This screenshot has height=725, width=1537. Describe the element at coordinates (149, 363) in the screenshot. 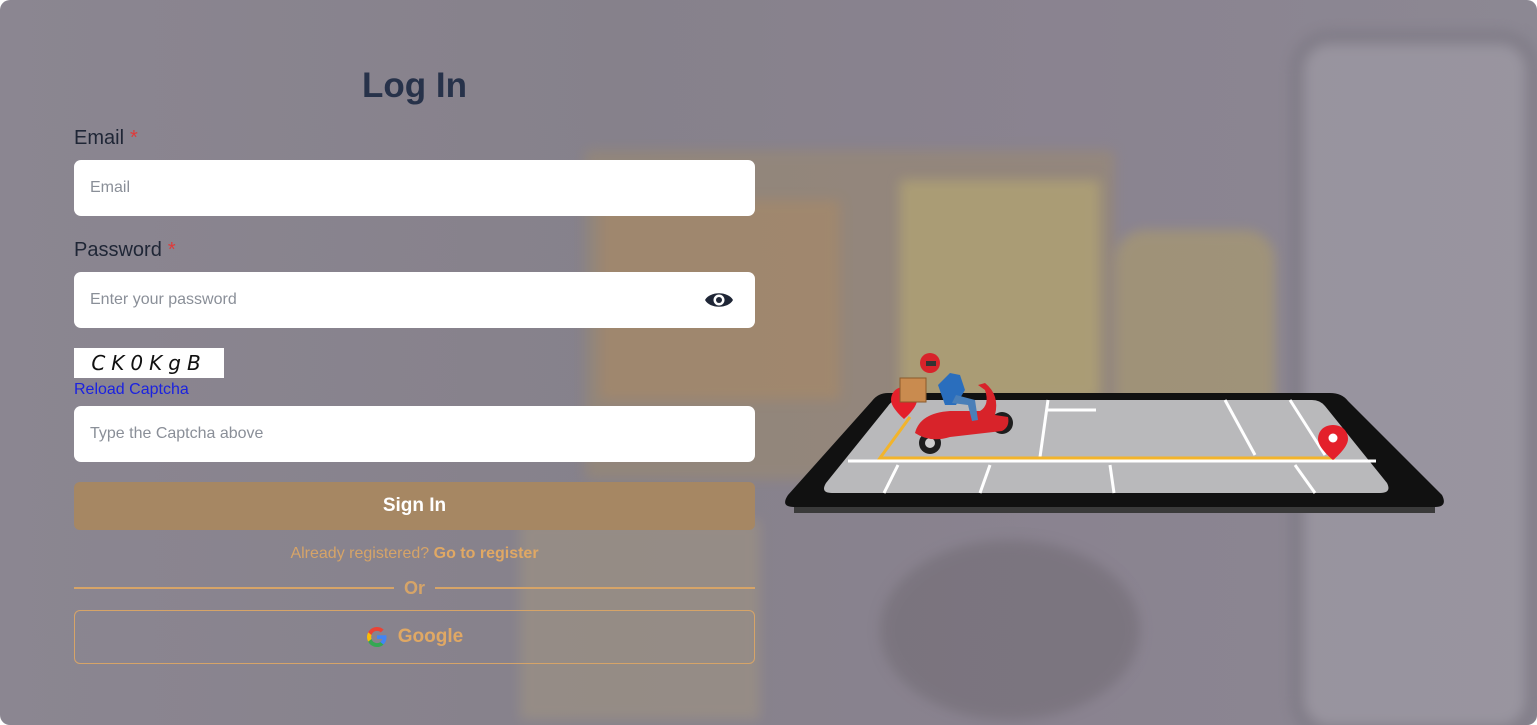

I see `captcha-image: CK0KgB` at that location.